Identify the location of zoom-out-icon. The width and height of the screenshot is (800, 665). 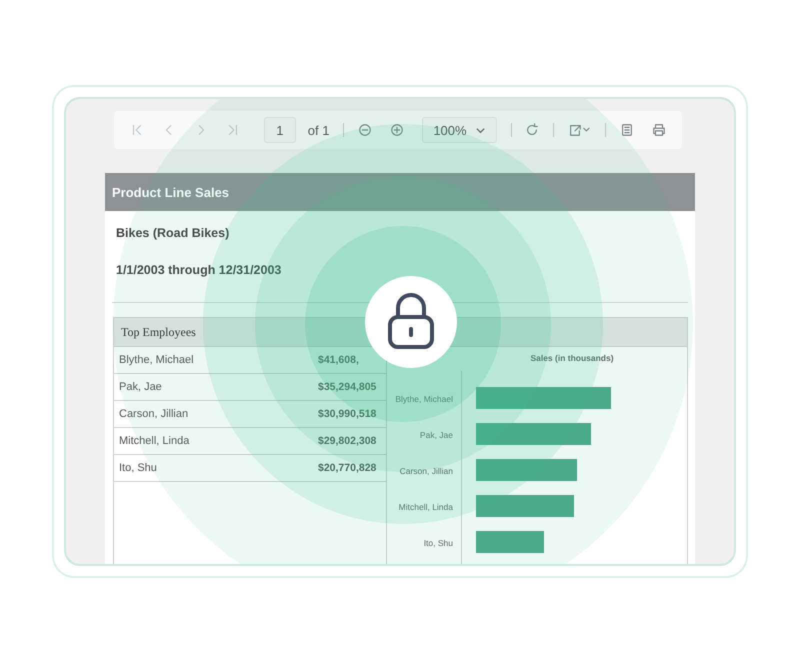
(365, 130).